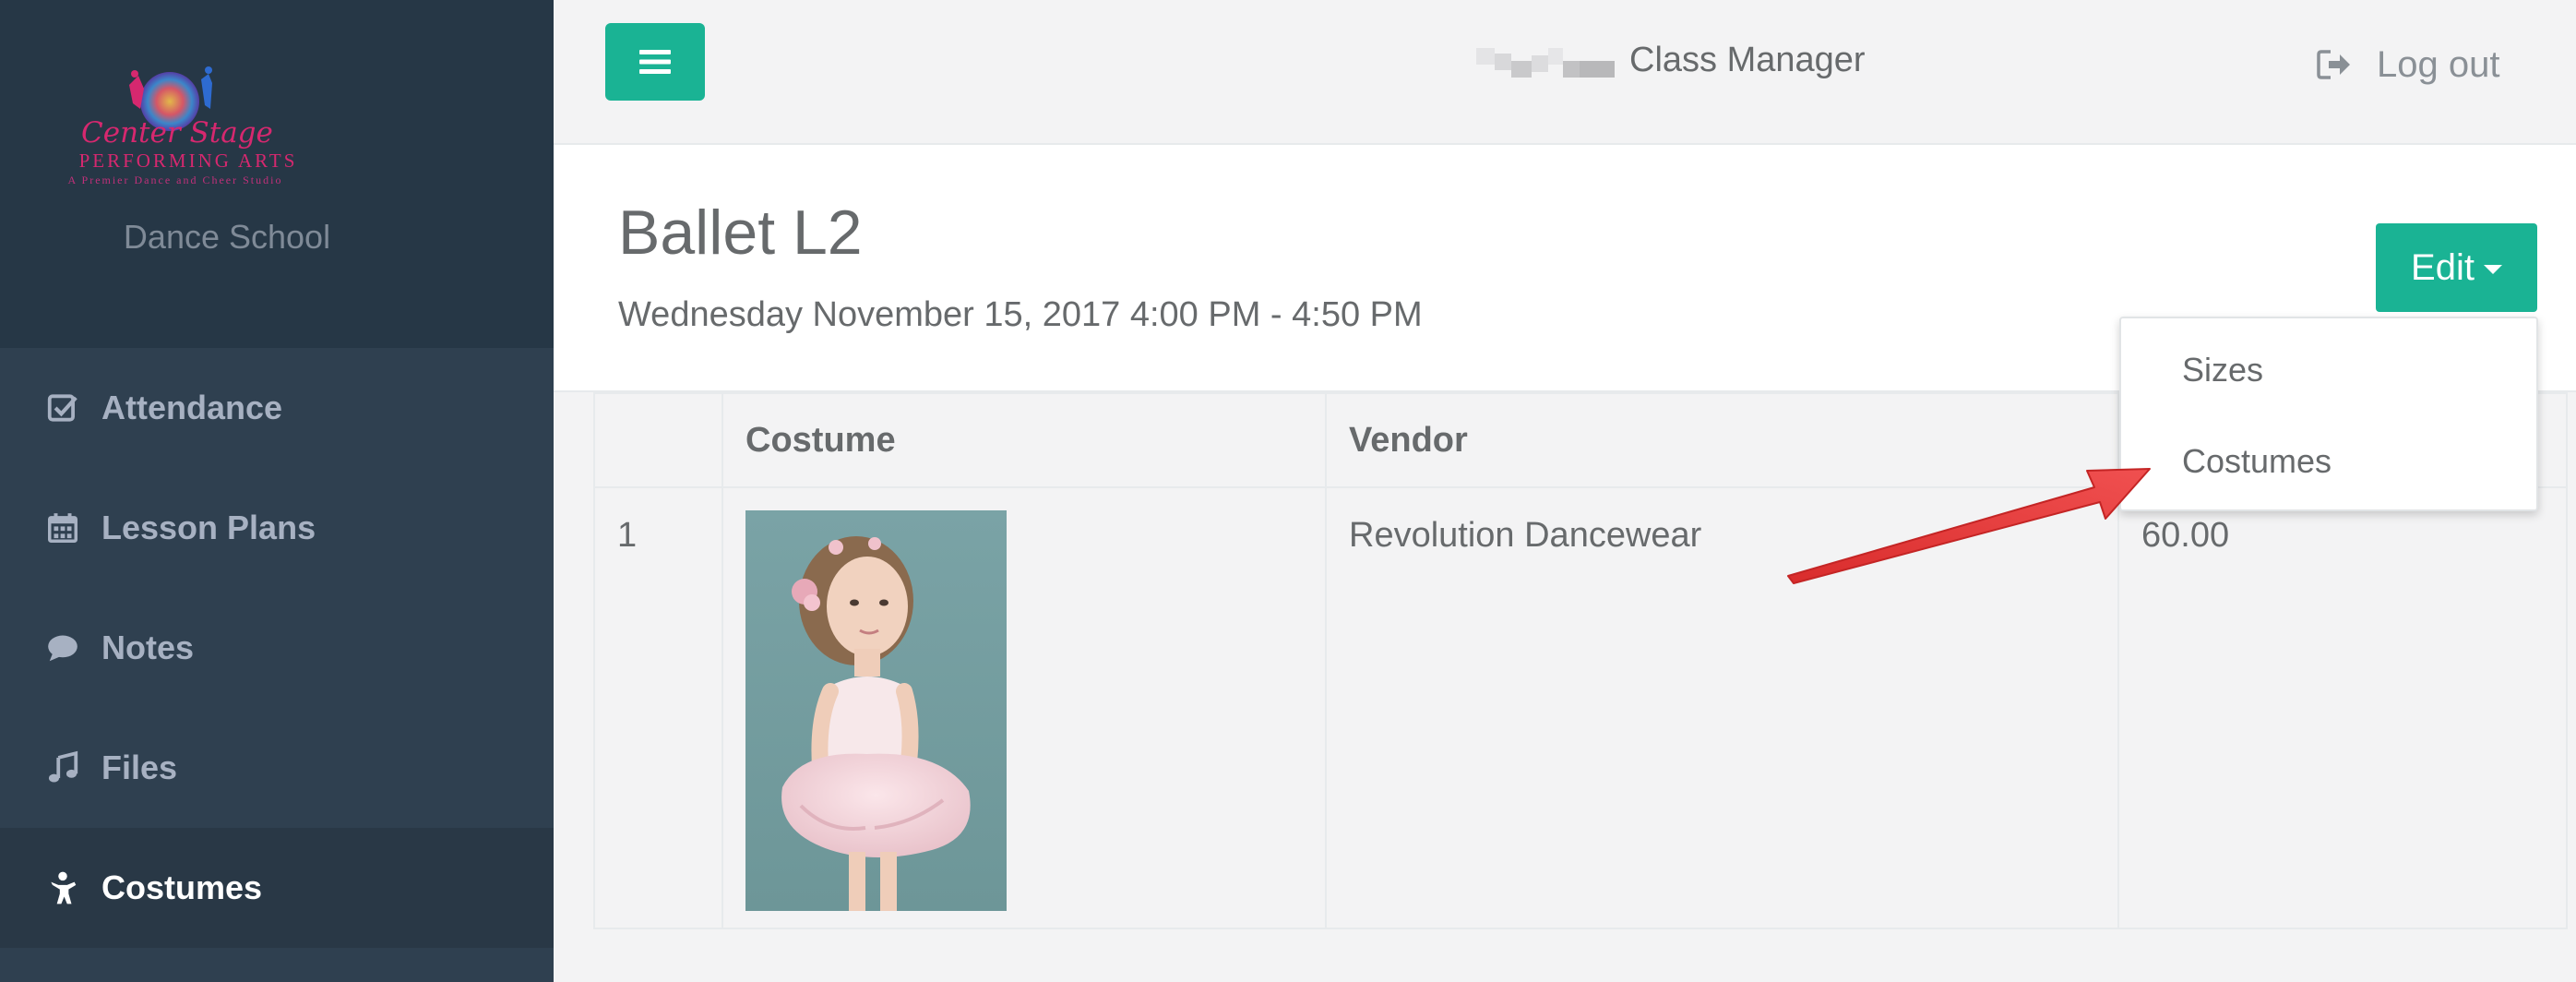  I want to click on redacted-name, so click(1545, 63).